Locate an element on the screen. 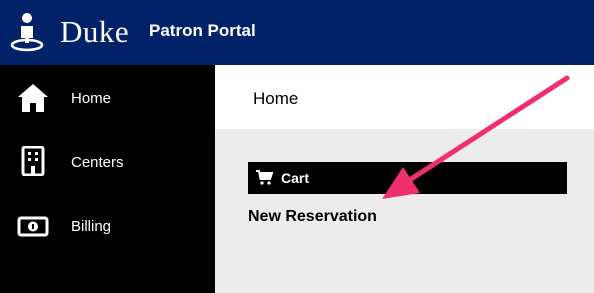 The height and width of the screenshot is (293, 594). home-icon is located at coordinates (33, 98).